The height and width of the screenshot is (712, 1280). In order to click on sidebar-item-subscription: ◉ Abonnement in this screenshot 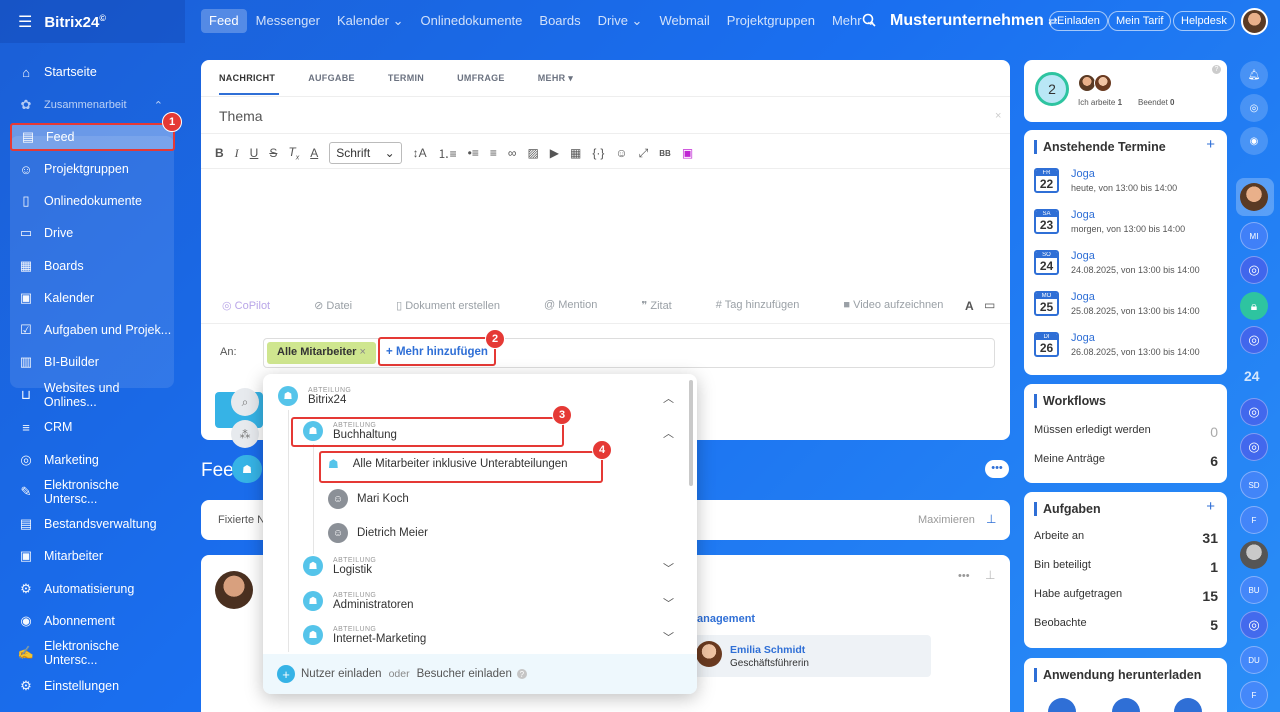, I will do `click(92, 621)`.